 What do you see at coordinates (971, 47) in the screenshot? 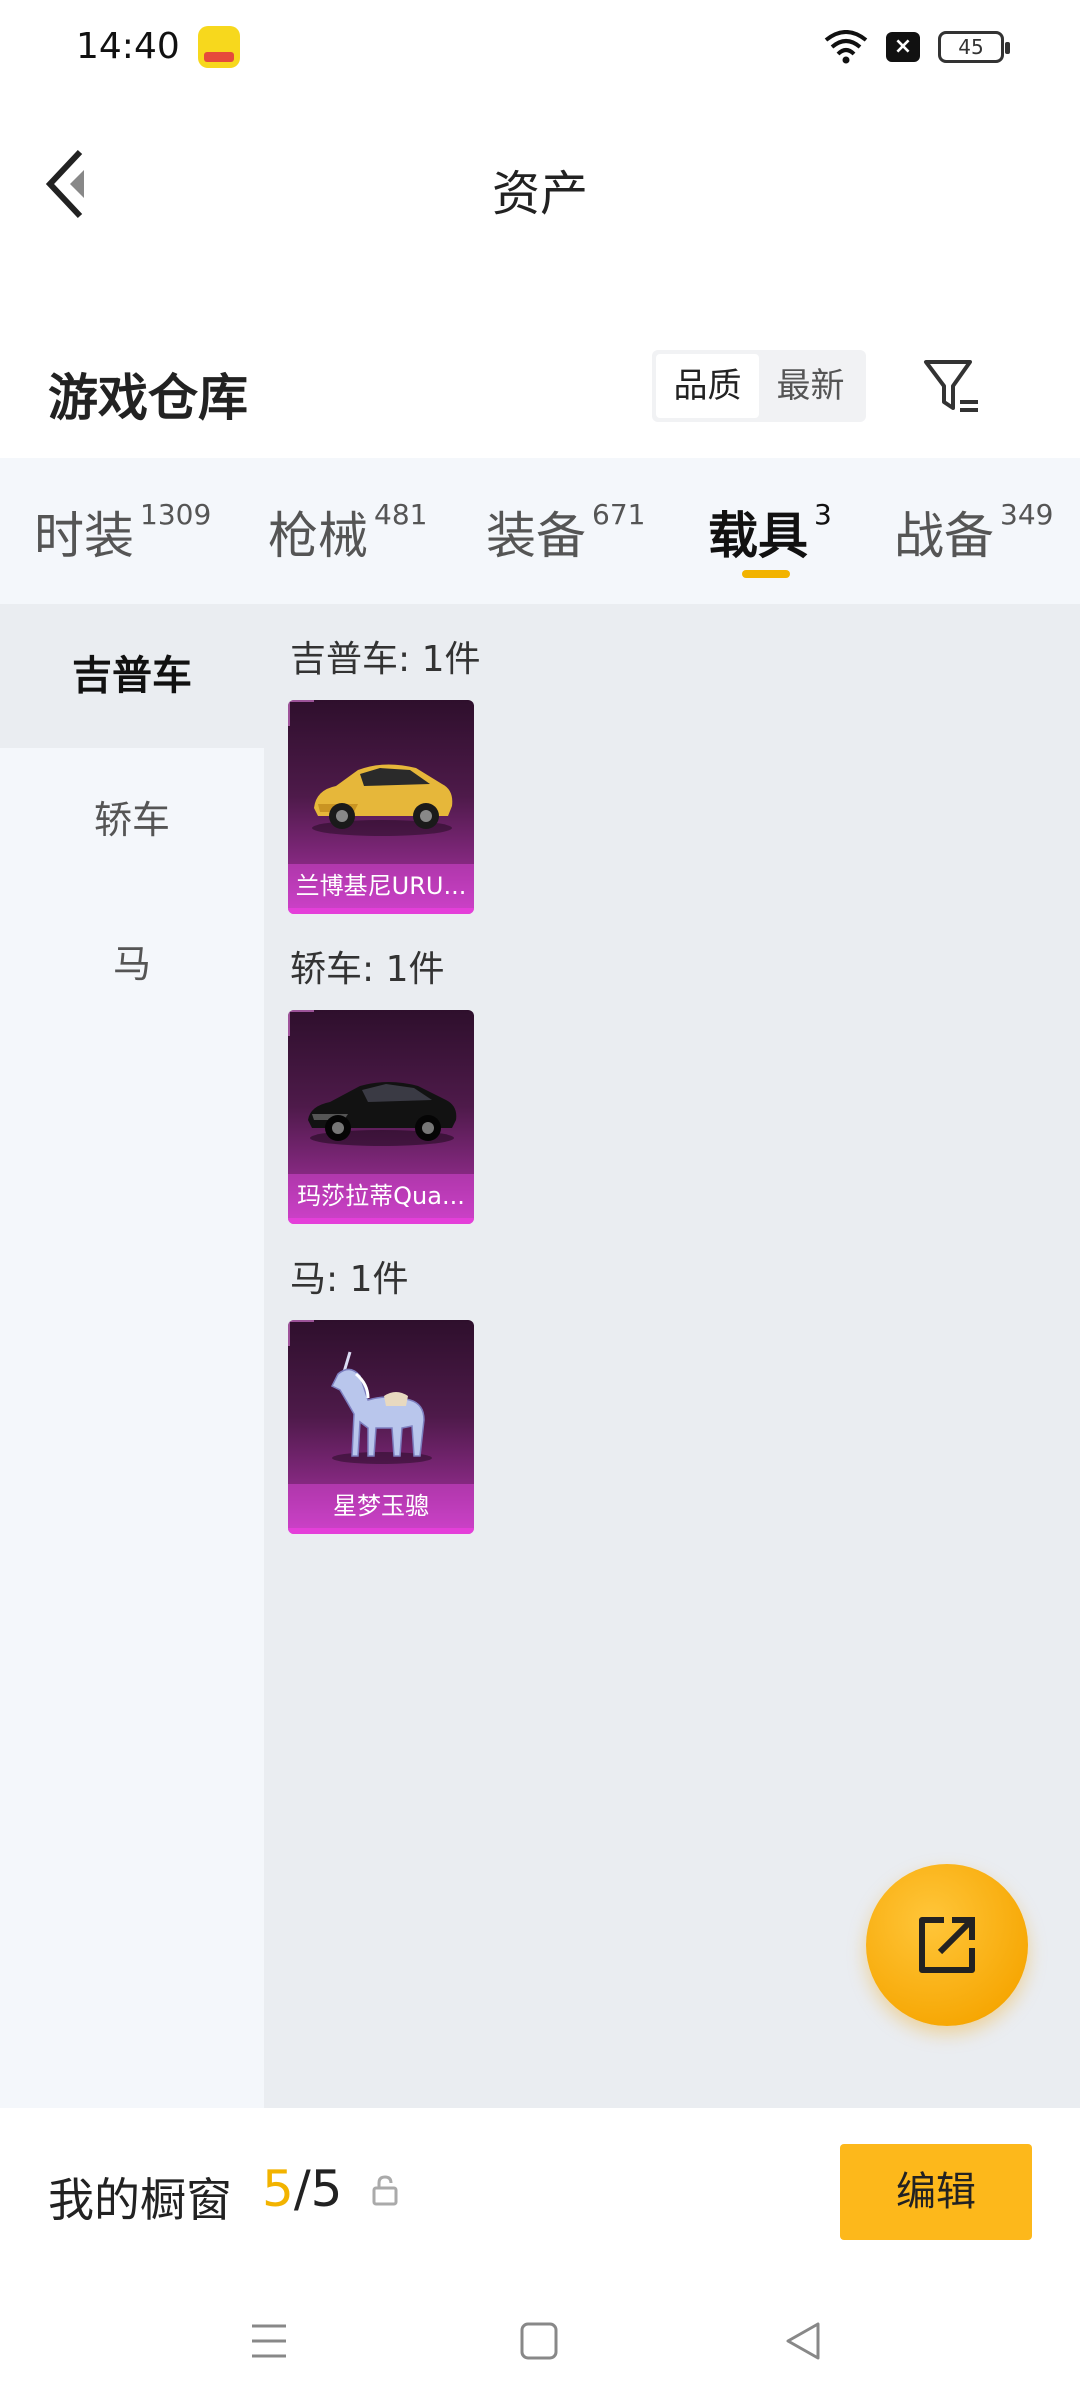
I see `battery-level: 45` at bounding box center [971, 47].